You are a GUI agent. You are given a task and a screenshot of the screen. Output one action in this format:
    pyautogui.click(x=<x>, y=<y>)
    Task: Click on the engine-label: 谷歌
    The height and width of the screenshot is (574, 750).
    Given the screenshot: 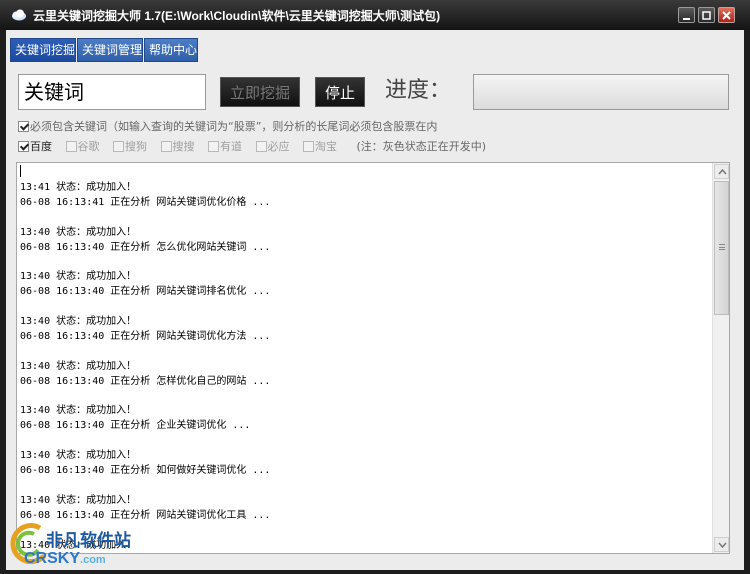 What is the action you would take?
    pyautogui.click(x=88, y=146)
    